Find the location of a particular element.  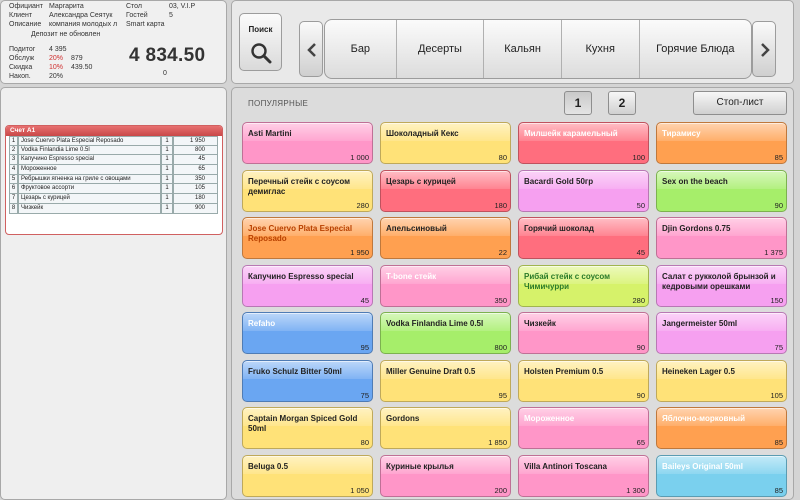

menu-item-button: T-bone стейк 350 is located at coordinates (445, 285).